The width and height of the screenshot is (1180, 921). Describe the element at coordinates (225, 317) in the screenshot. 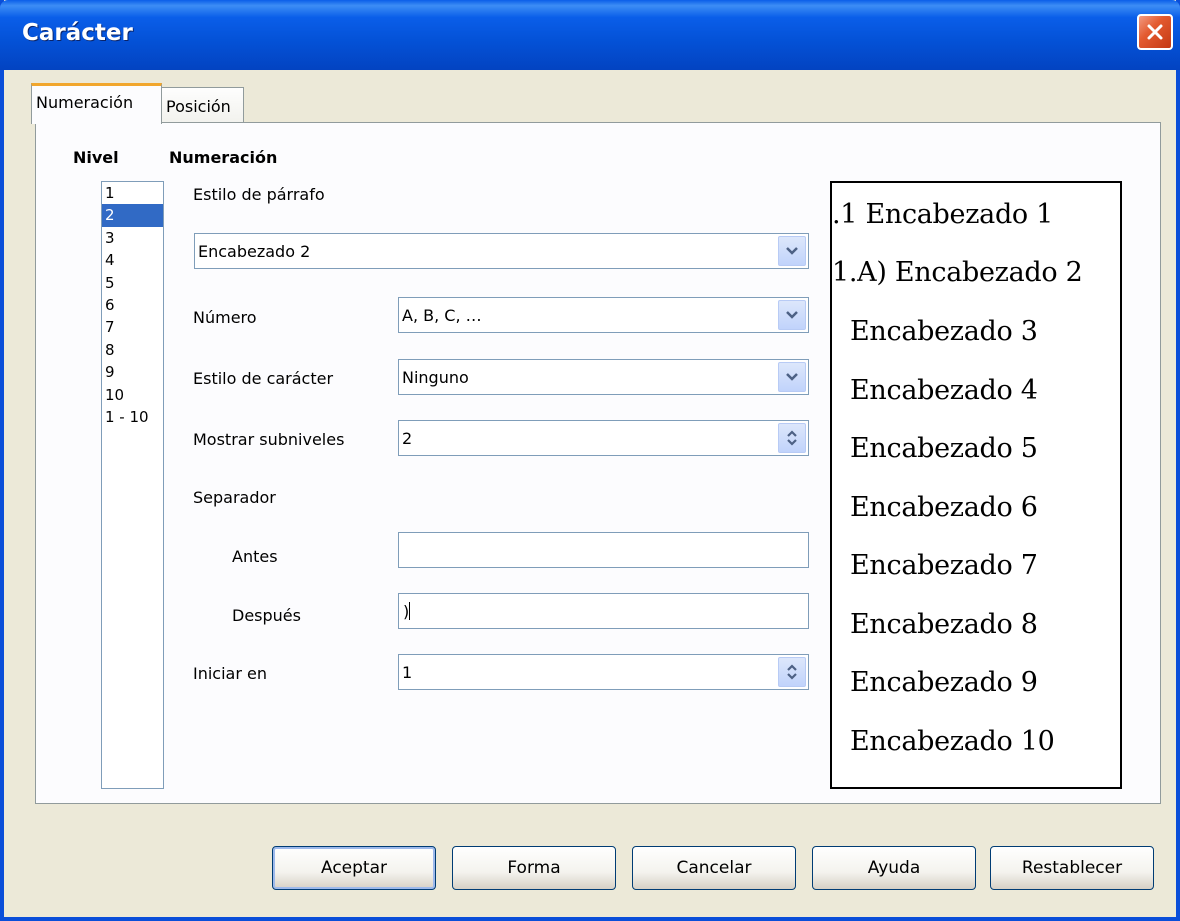

I see `number-label: Número` at that location.